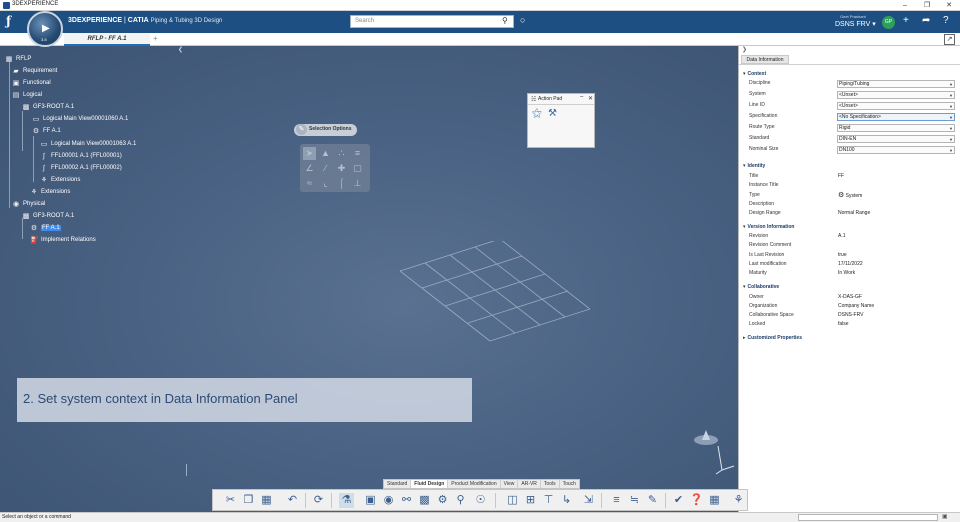 This screenshot has height=522, width=960. Describe the element at coordinates (768, 227) in the screenshot. I see `section-version-information: ▾ Version Information` at that location.